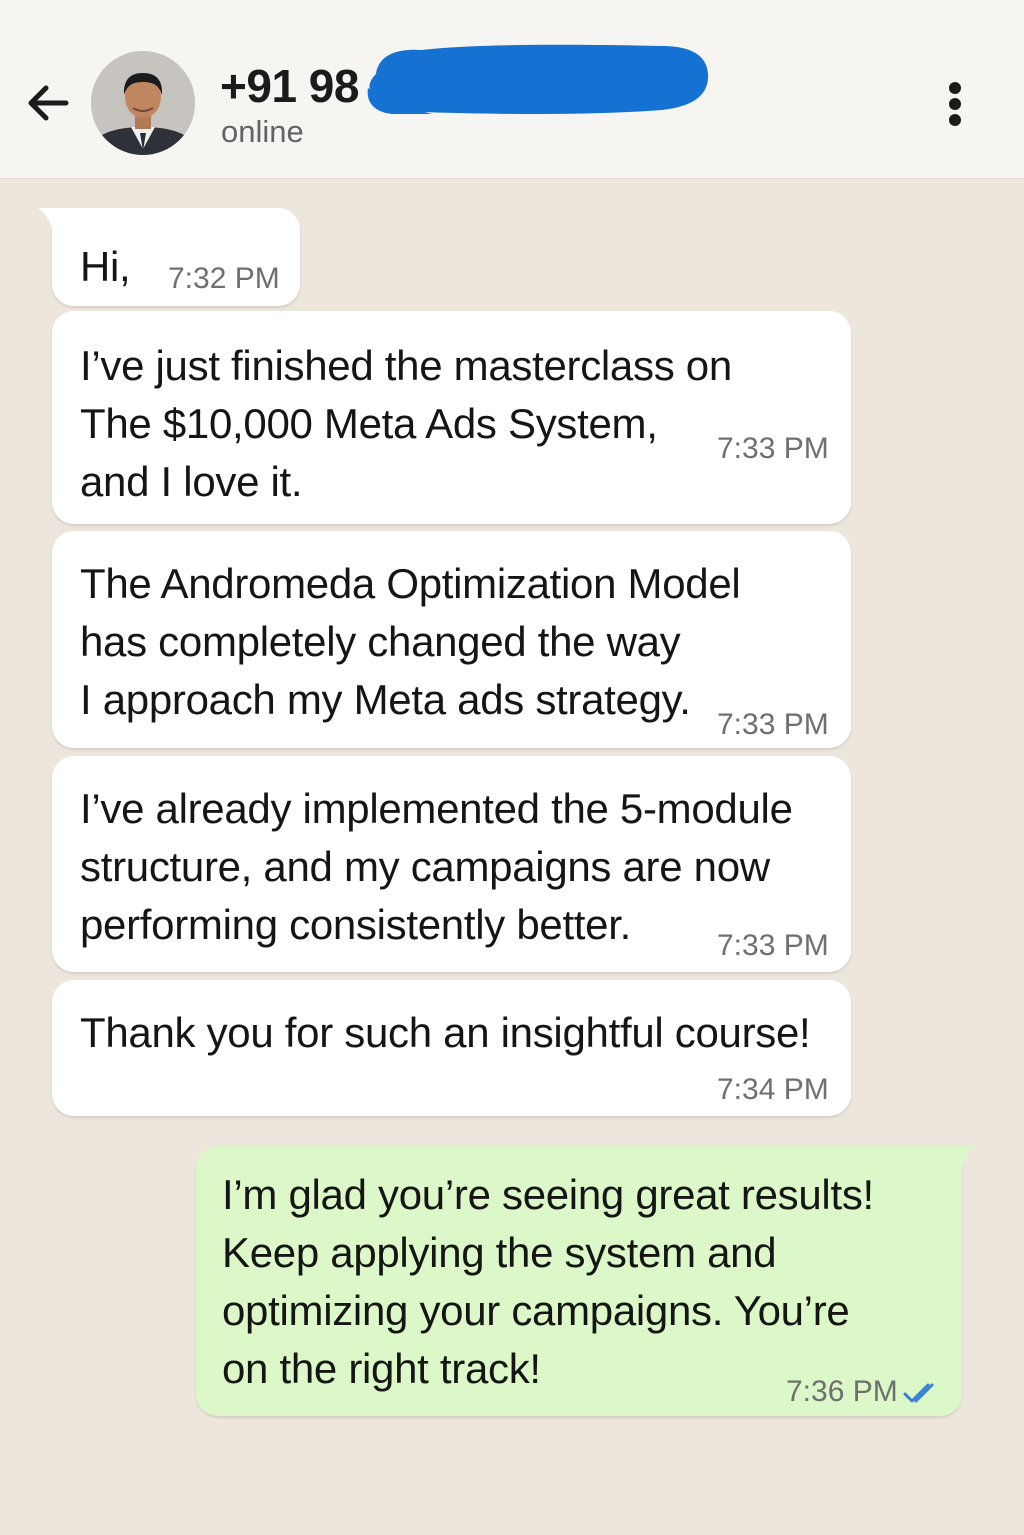 Image resolution: width=1024 pixels, height=1535 pixels. What do you see at coordinates (262, 131) in the screenshot?
I see `contact-status: online` at bounding box center [262, 131].